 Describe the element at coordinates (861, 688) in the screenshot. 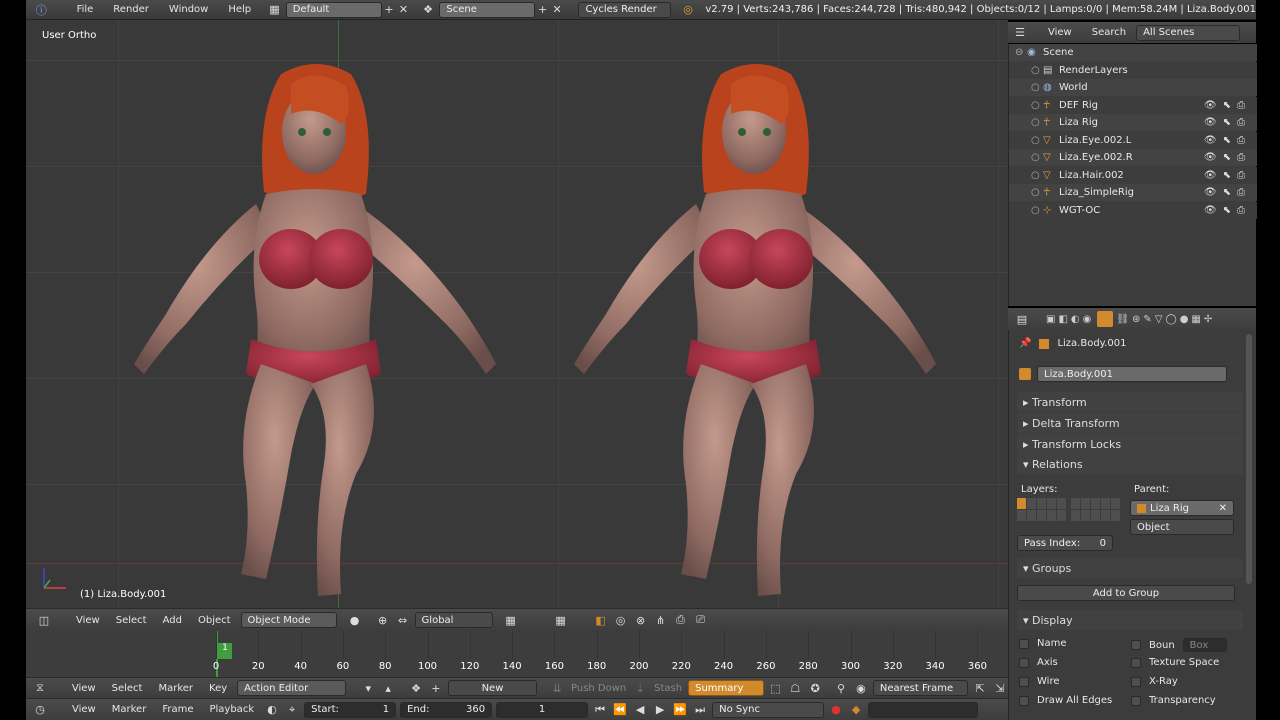

I see `interp-icon: ◉` at that location.